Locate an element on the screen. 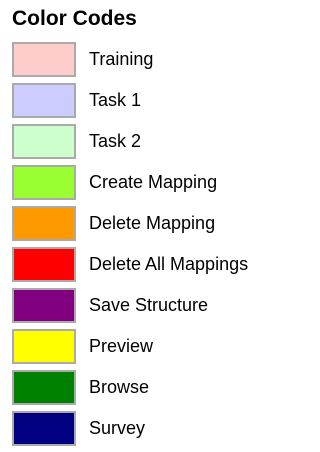 This screenshot has width=320, height=452. legend-label-training: Training is located at coordinates (121, 59).